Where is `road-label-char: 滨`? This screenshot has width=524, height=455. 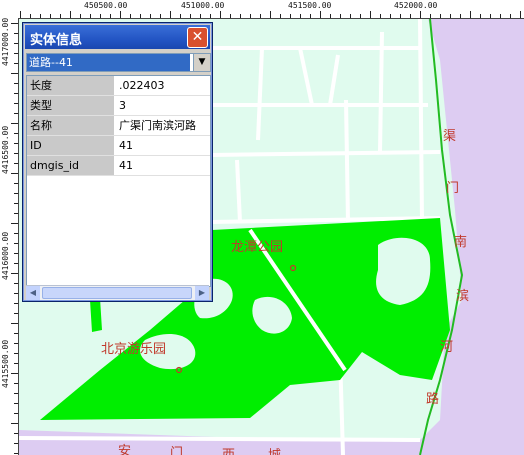
road-label-char: 滨 is located at coordinates (462, 296).